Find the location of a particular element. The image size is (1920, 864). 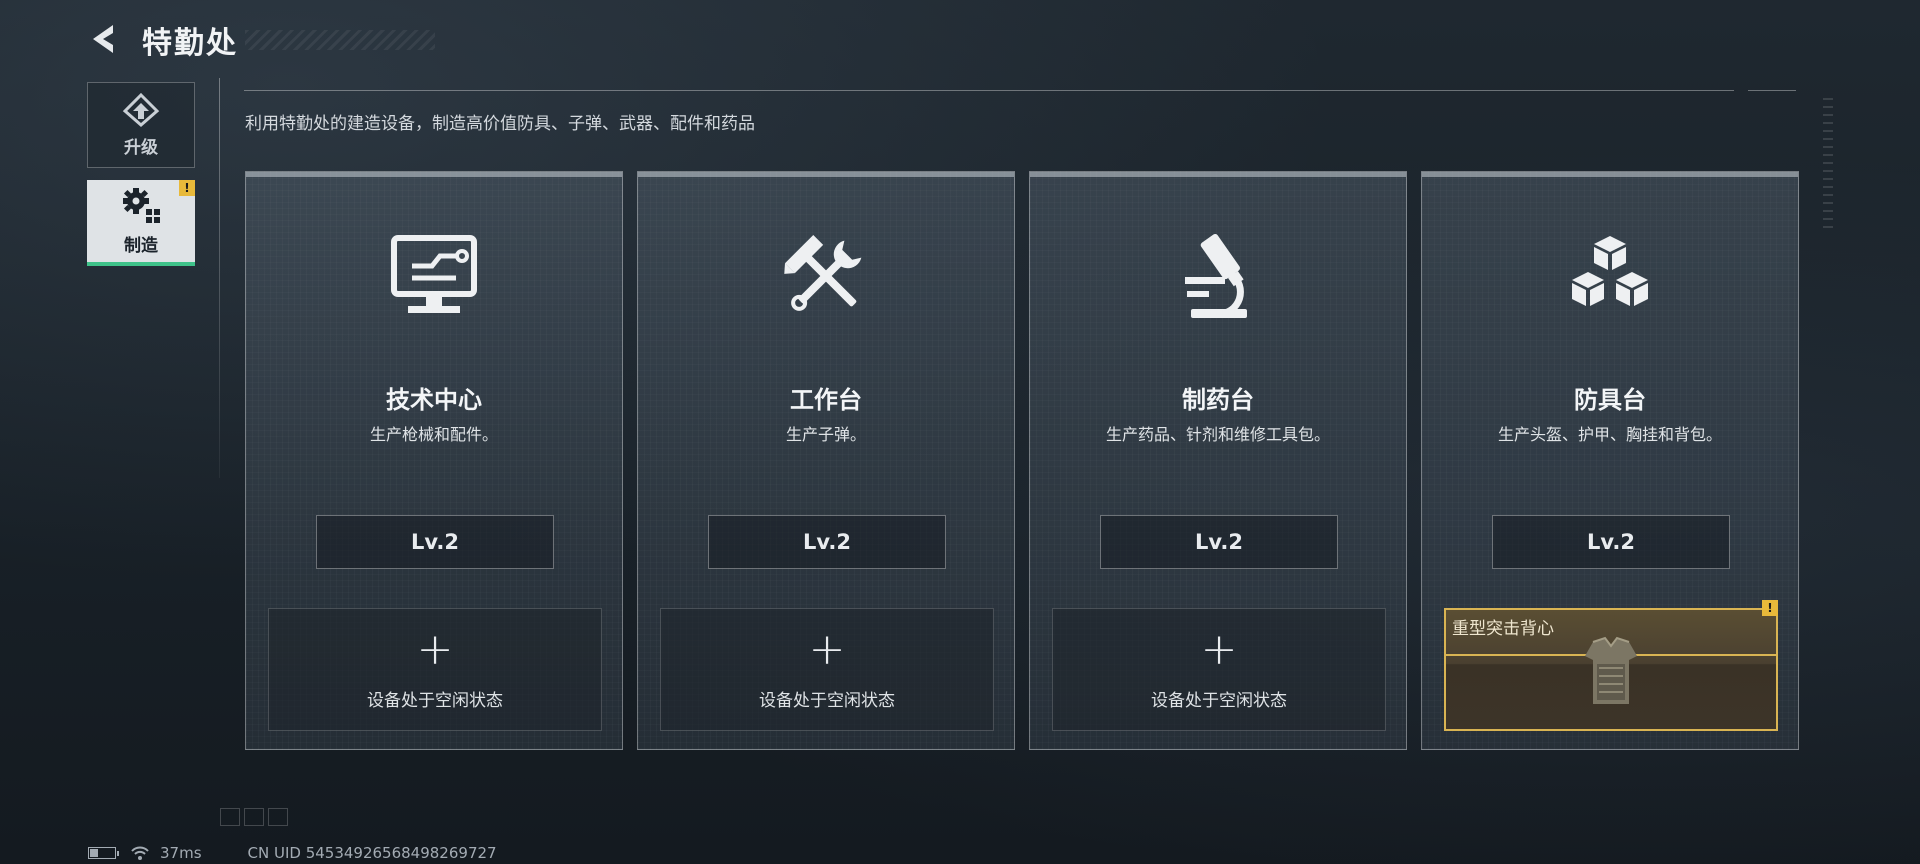

back-arrow-icon is located at coordinates (103, 39).